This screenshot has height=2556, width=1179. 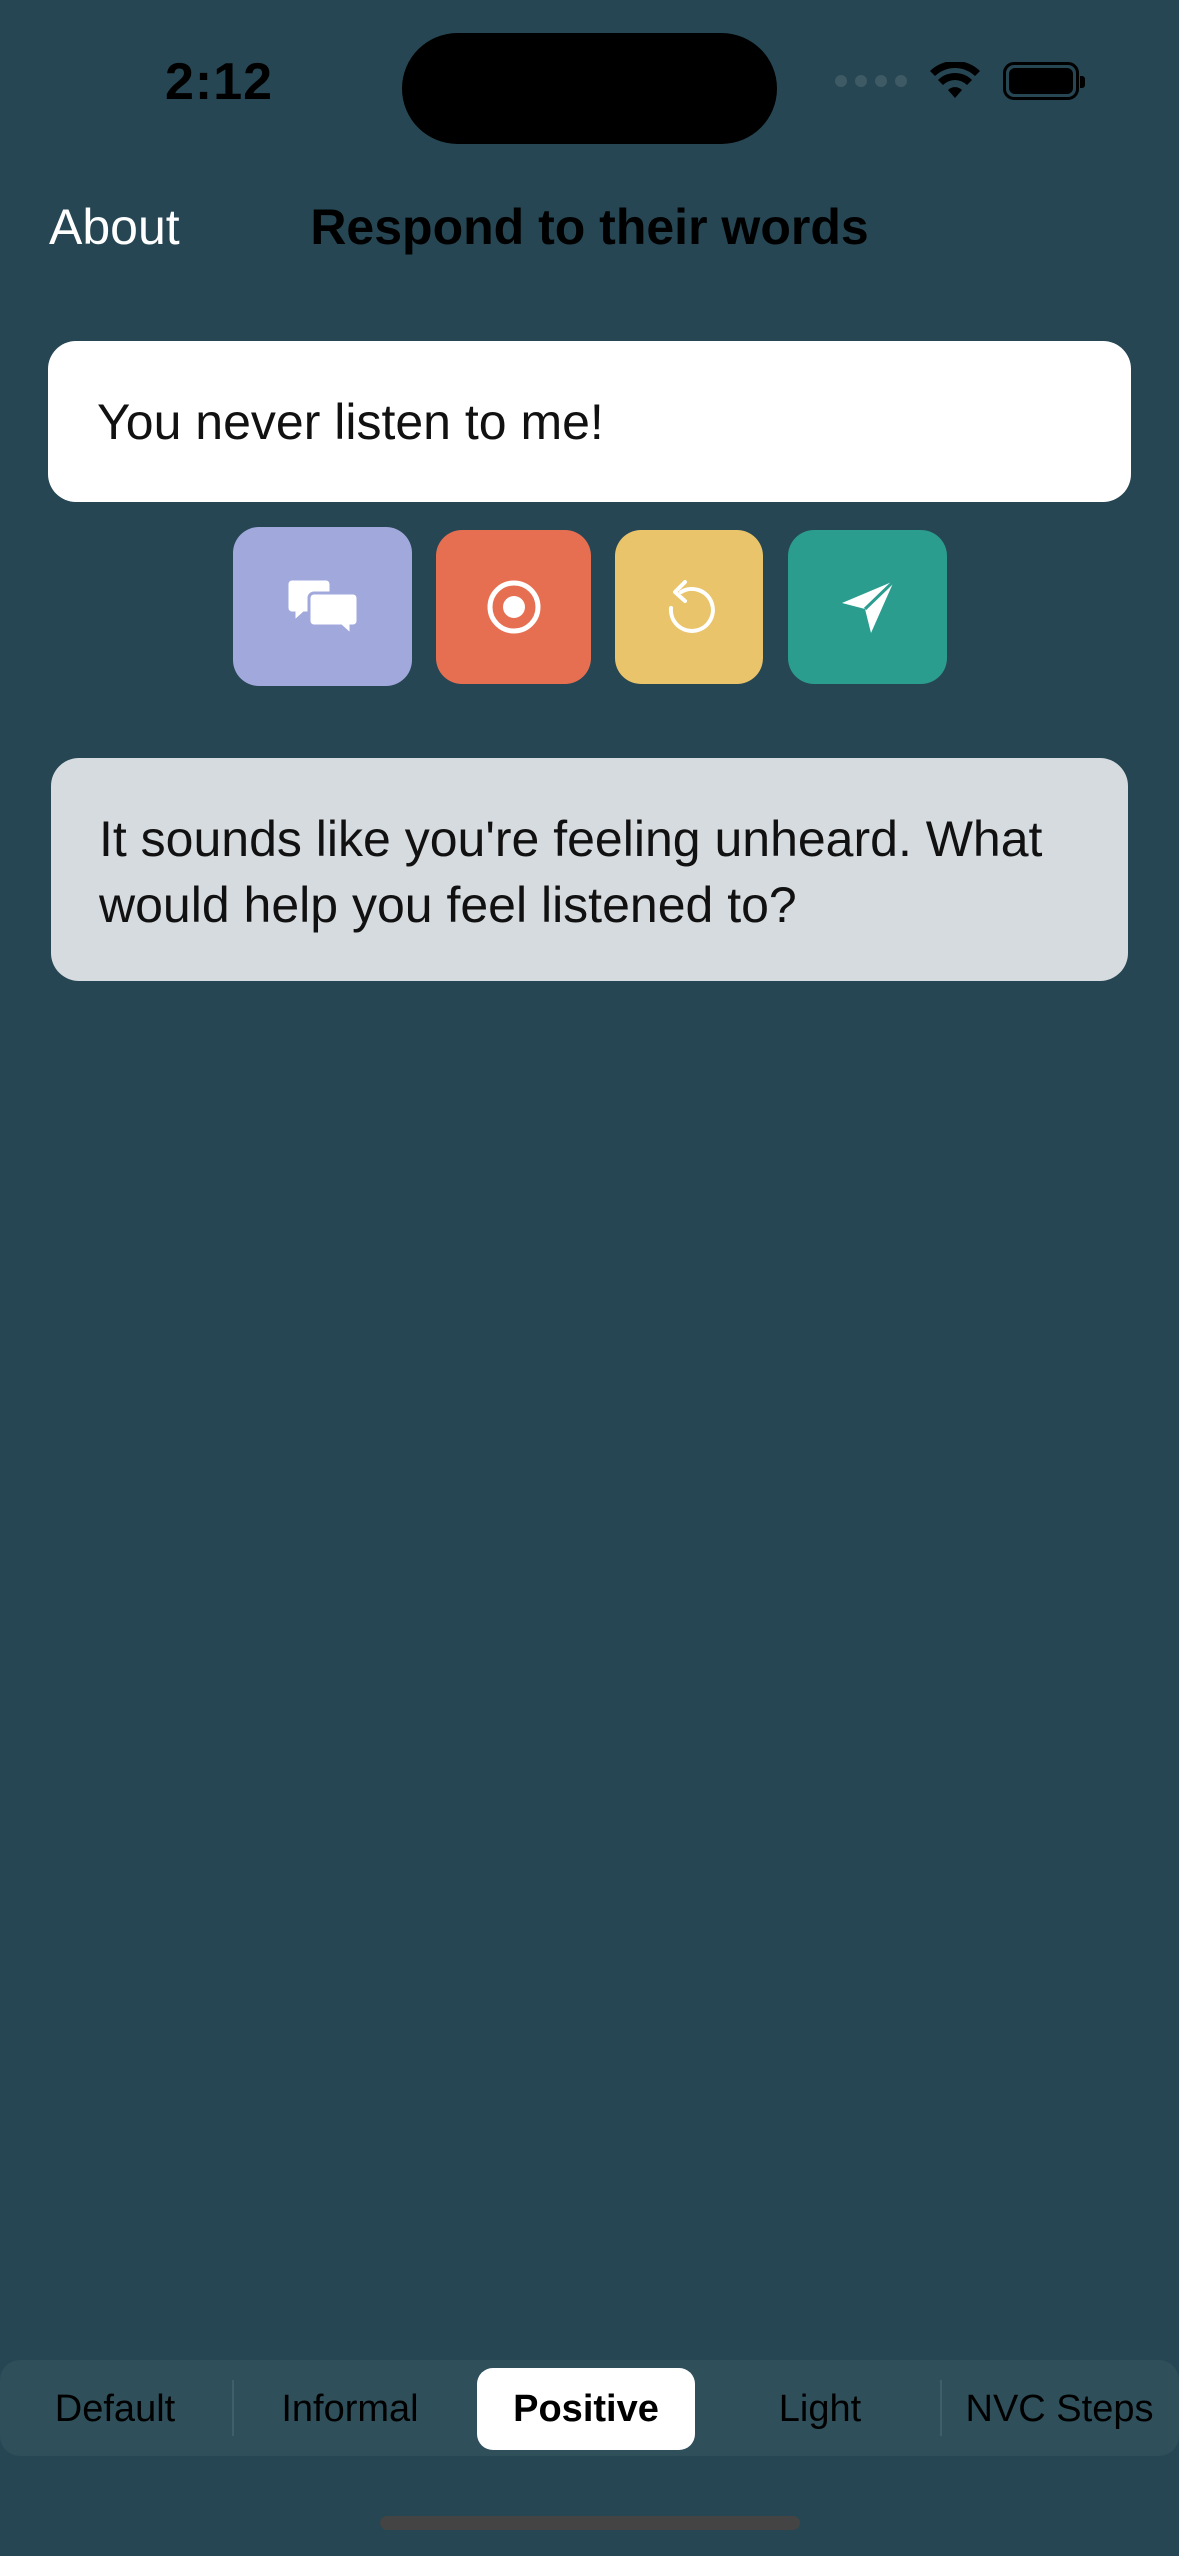 What do you see at coordinates (955, 80) in the screenshot?
I see `wifi-icon` at bounding box center [955, 80].